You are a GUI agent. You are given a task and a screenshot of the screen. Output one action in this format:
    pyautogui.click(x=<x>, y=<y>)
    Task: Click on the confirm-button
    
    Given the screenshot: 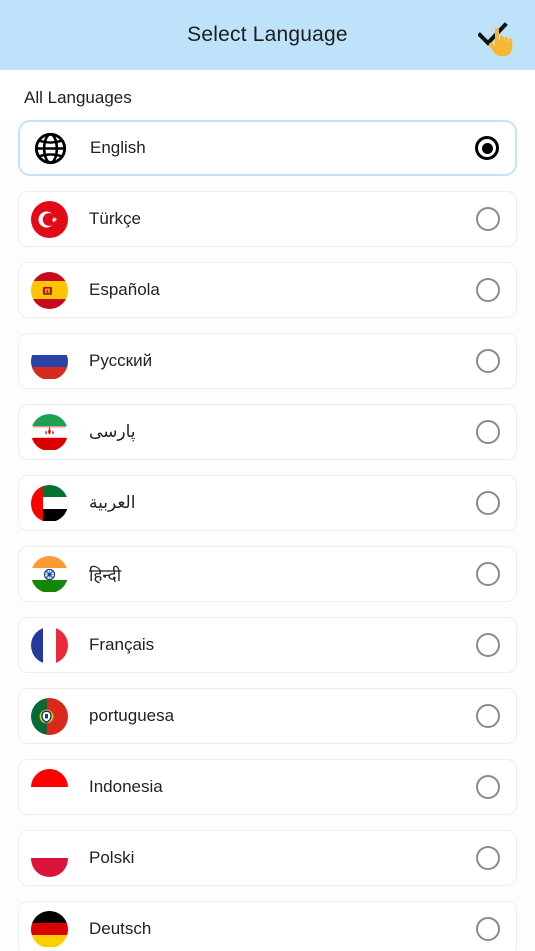 What is the action you would take?
    pyautogui.click(x=493, y=35)
    